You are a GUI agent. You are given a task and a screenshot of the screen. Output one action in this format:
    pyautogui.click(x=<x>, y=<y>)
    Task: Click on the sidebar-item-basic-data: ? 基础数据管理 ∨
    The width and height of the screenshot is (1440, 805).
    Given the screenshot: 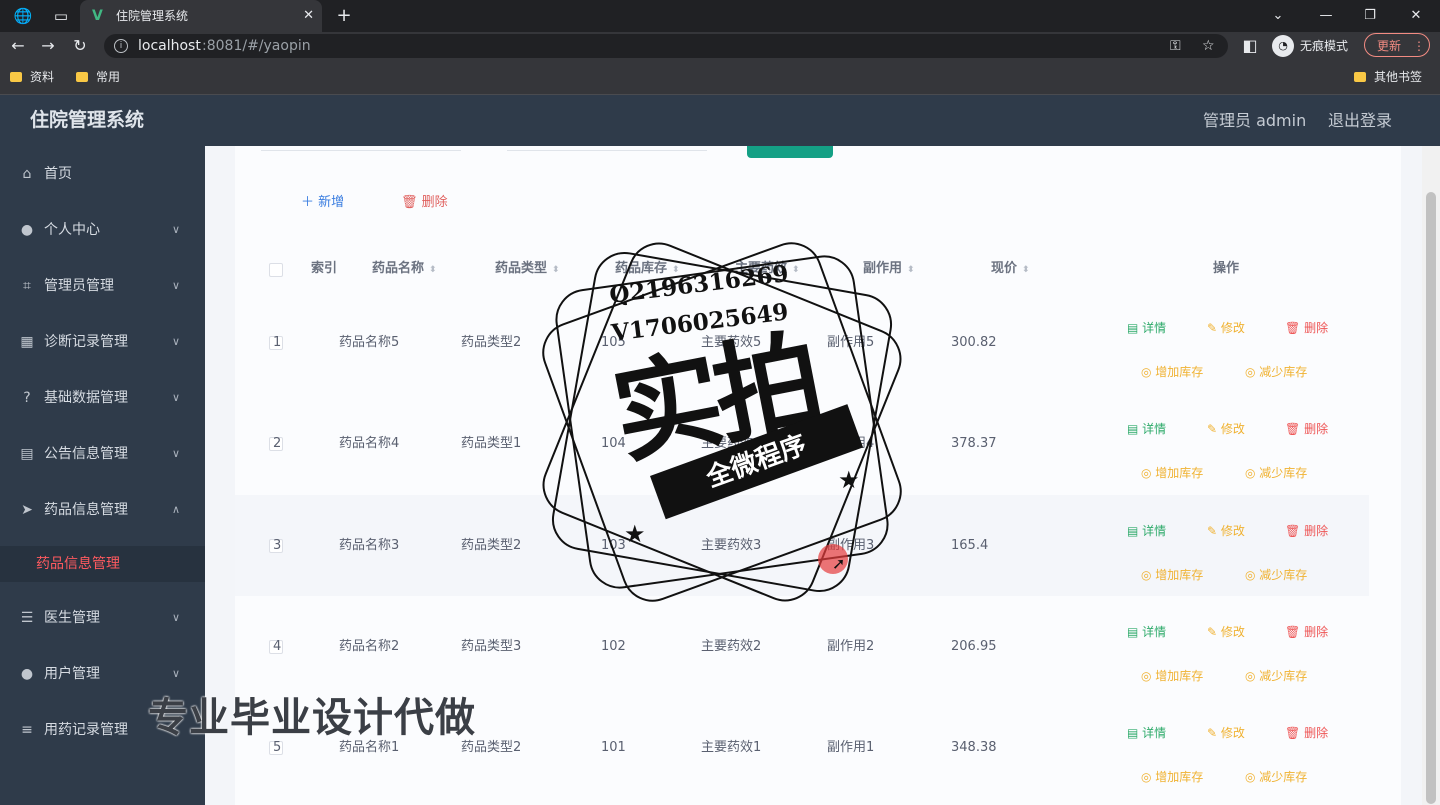 What is the action you would take?
    pyautogui.click(x=102, y=398)
    